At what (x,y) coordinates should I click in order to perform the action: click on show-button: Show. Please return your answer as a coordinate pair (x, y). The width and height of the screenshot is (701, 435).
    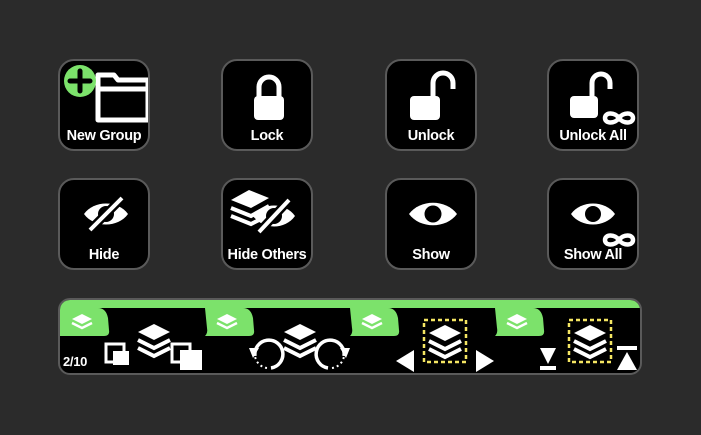
    Looking at the image, I should click on (431, 224).